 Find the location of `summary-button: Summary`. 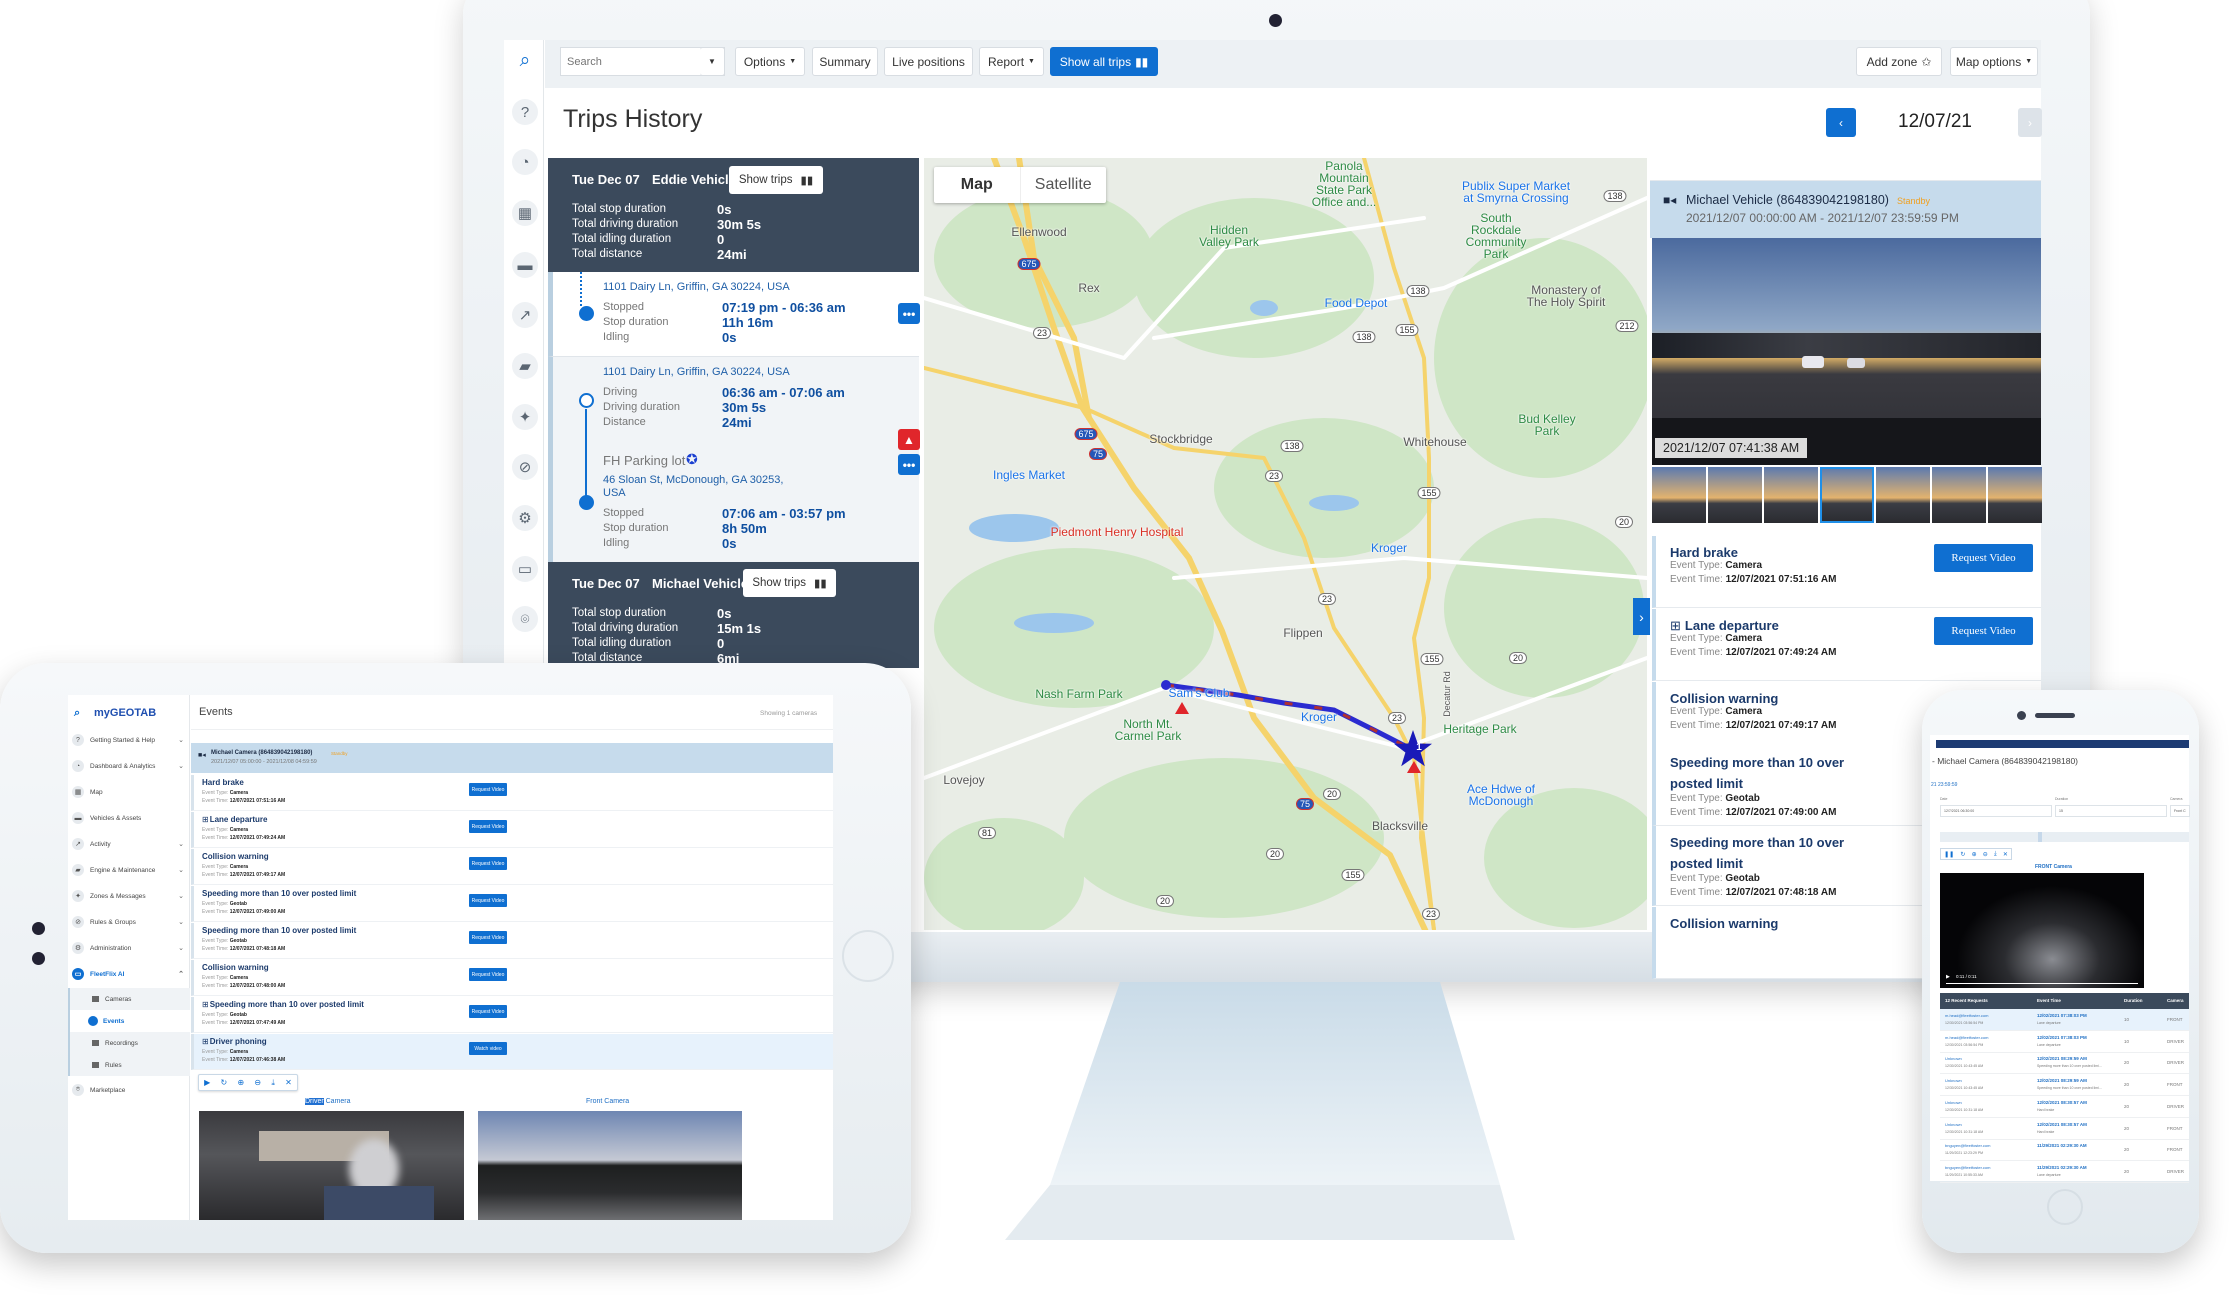

summary-button: Summary is located at coordinates (845, 61).